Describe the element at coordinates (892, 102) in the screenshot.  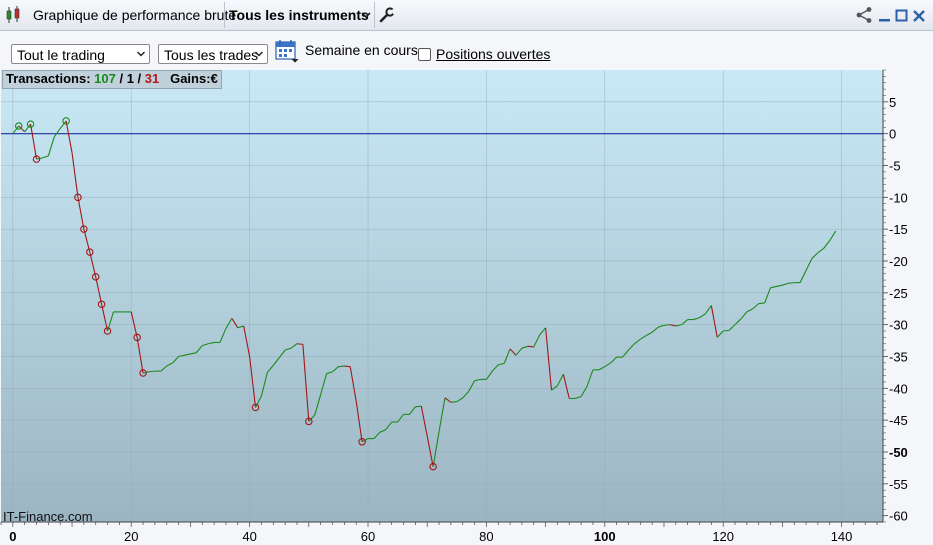
I see `y-tick-label: 5` at that location.